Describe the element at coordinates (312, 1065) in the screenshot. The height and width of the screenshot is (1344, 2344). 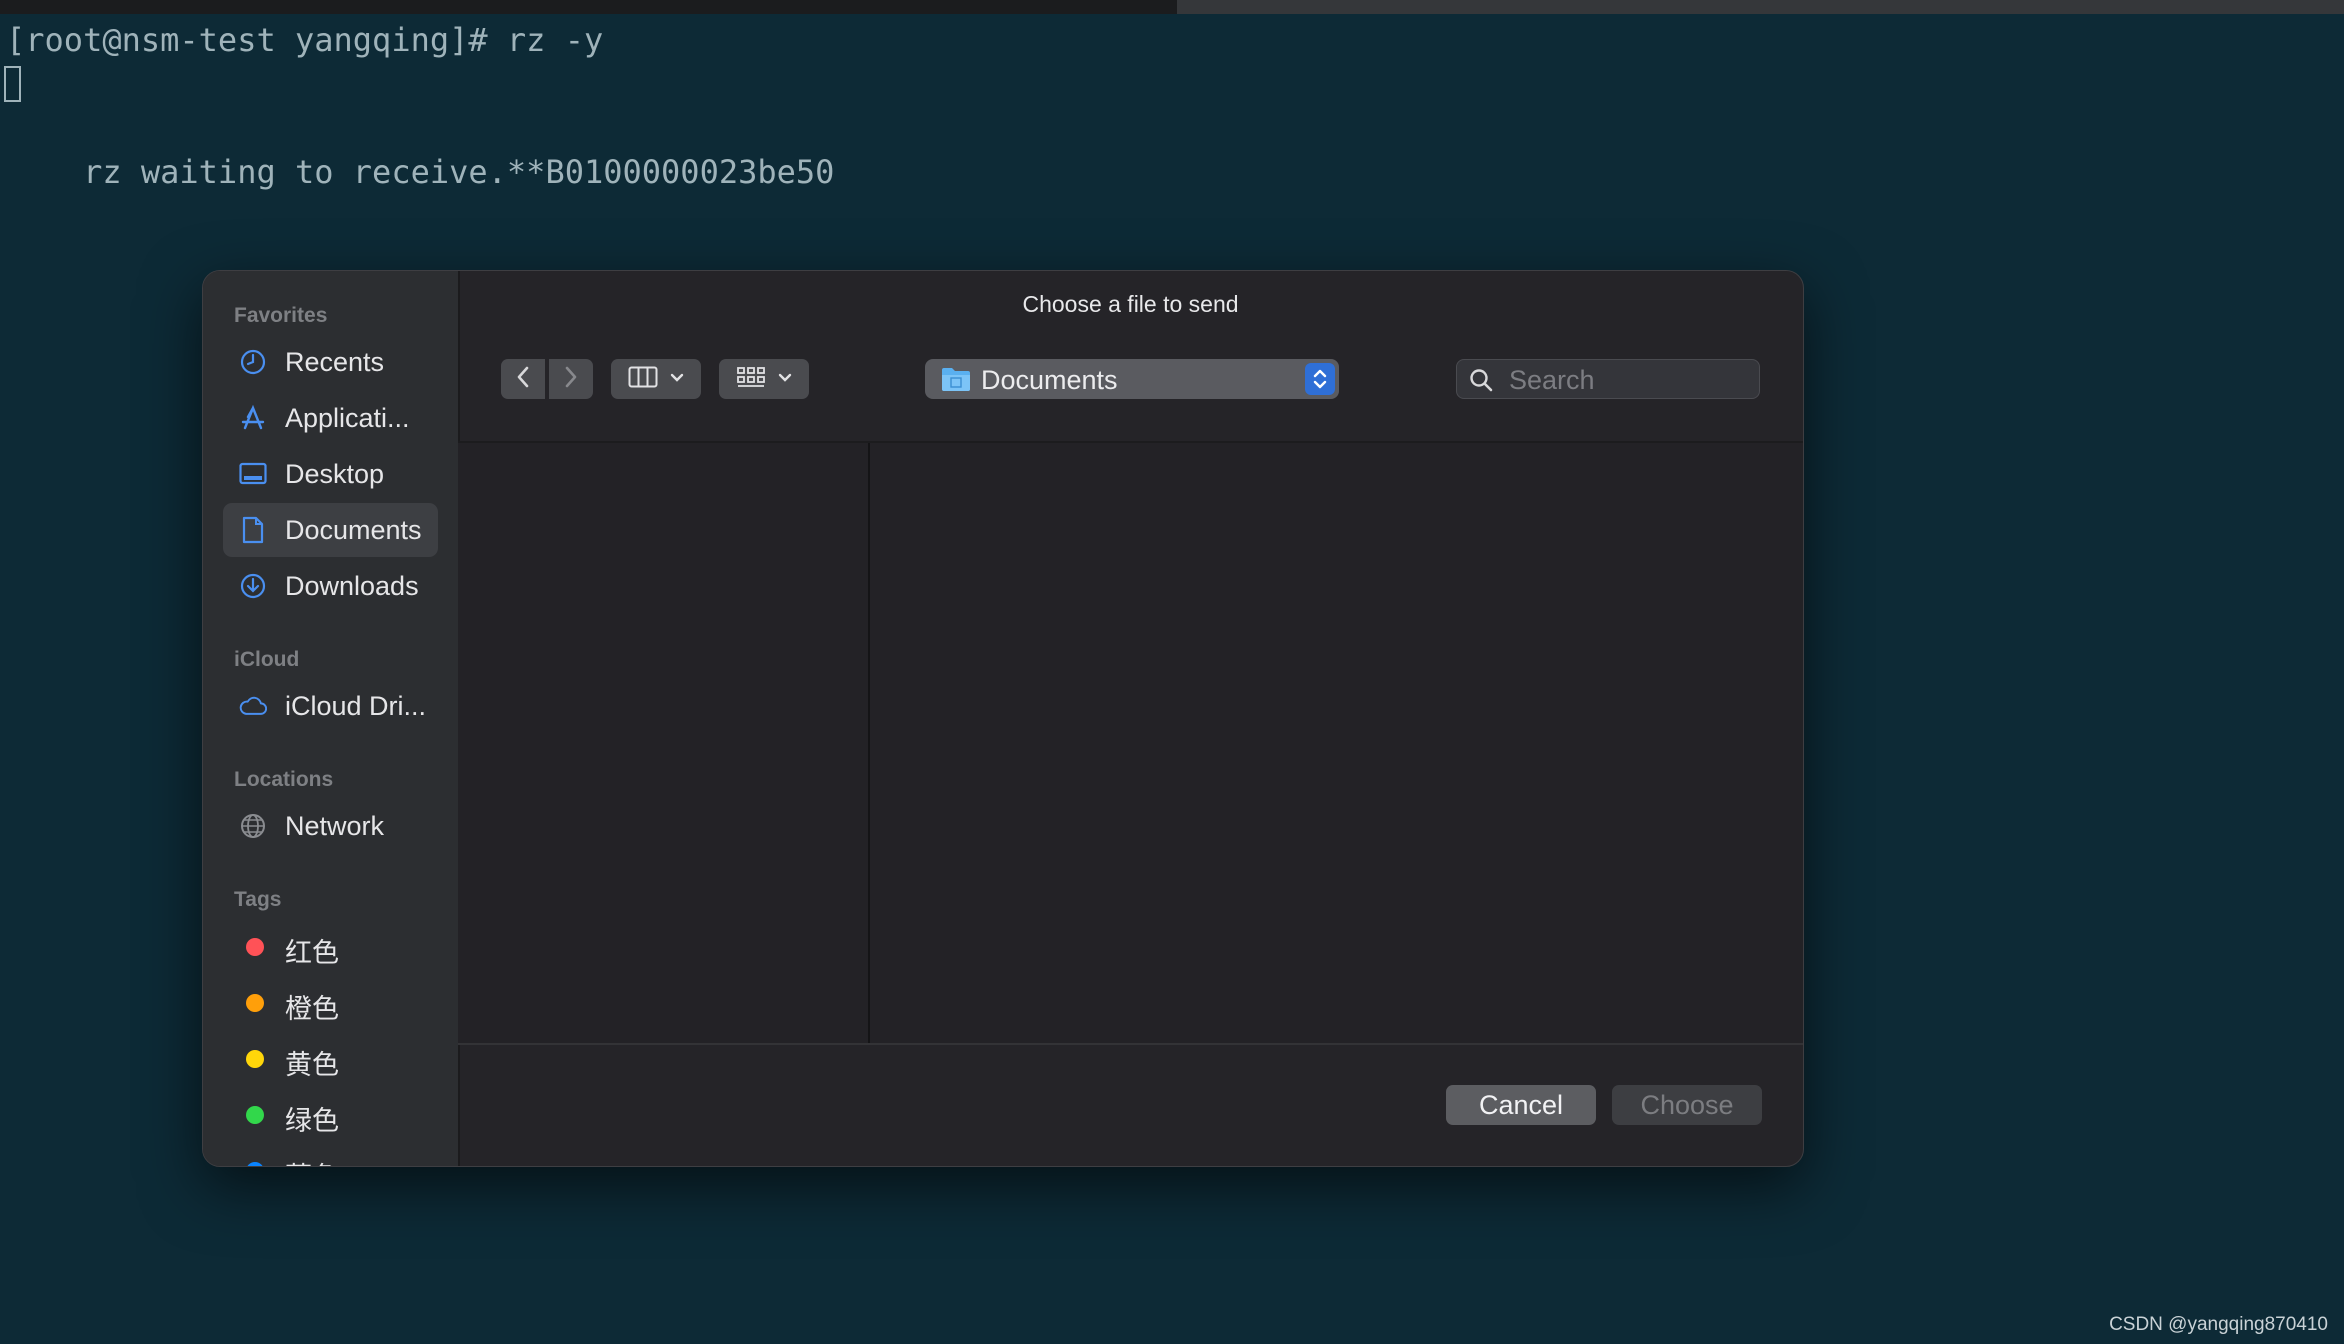
I see `sidebar-item-label: 黄色` at that location.